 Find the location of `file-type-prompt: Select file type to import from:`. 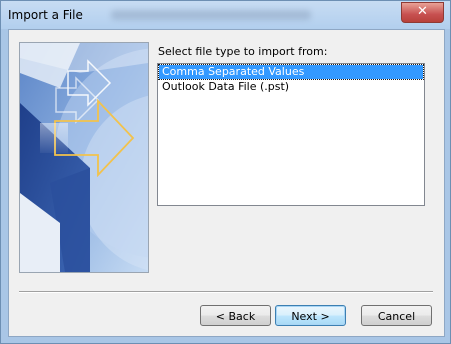

file-type-prompt: Select file type to import from: is located at coordinates (243, 51).